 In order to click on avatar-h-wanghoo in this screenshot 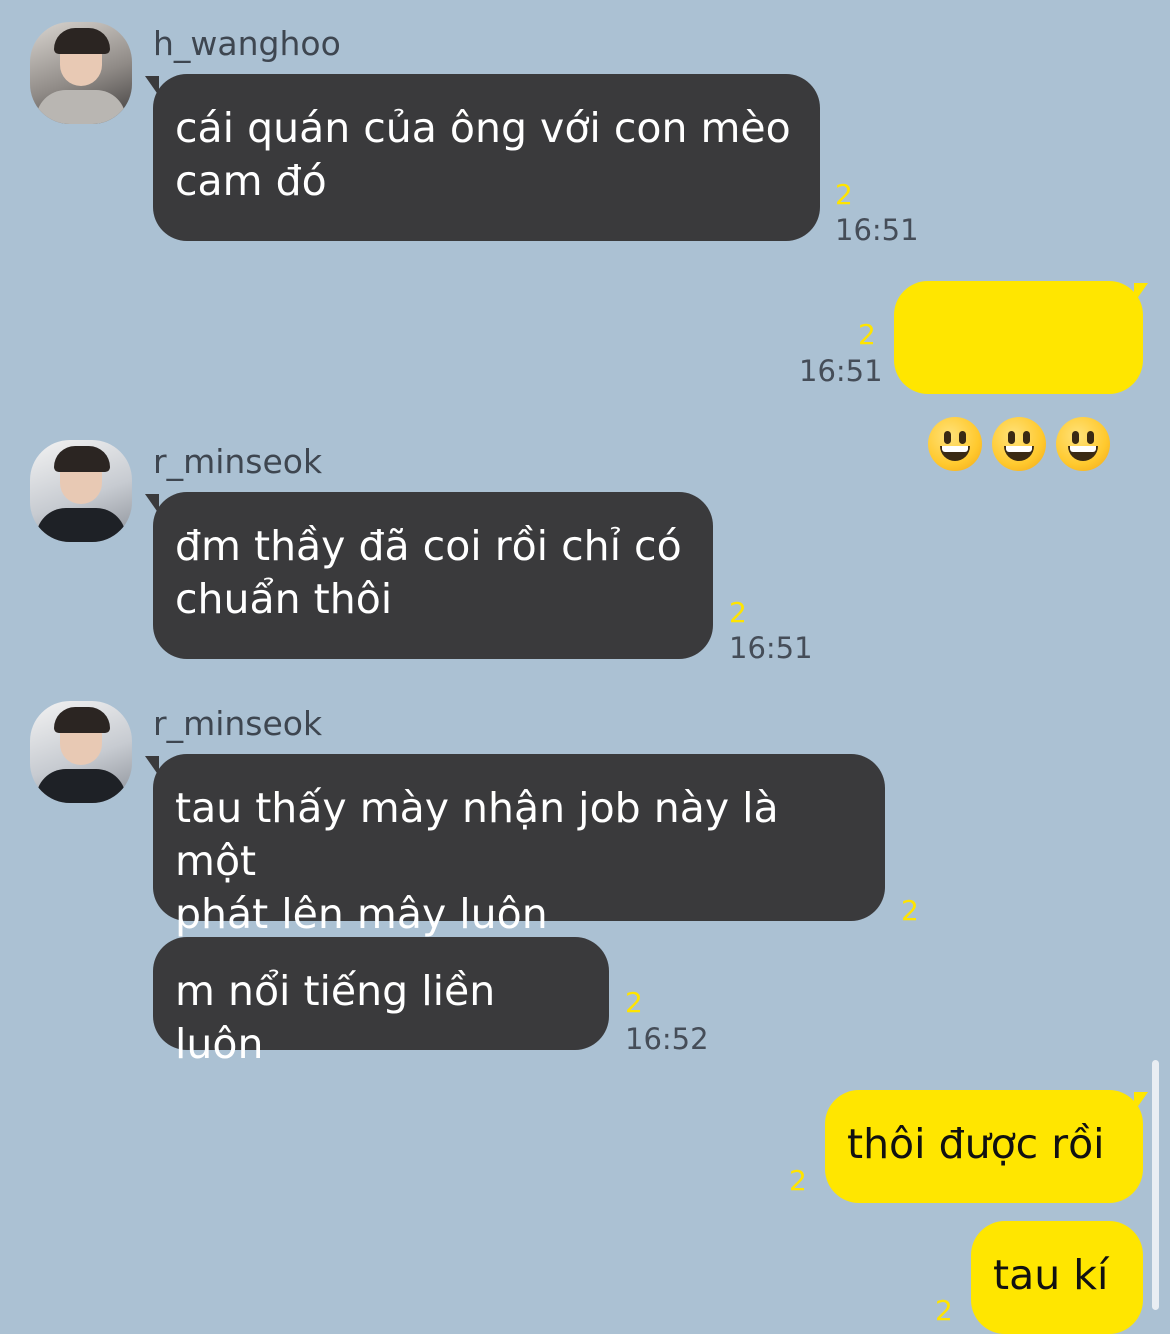, I will do `click(81, 73)`.